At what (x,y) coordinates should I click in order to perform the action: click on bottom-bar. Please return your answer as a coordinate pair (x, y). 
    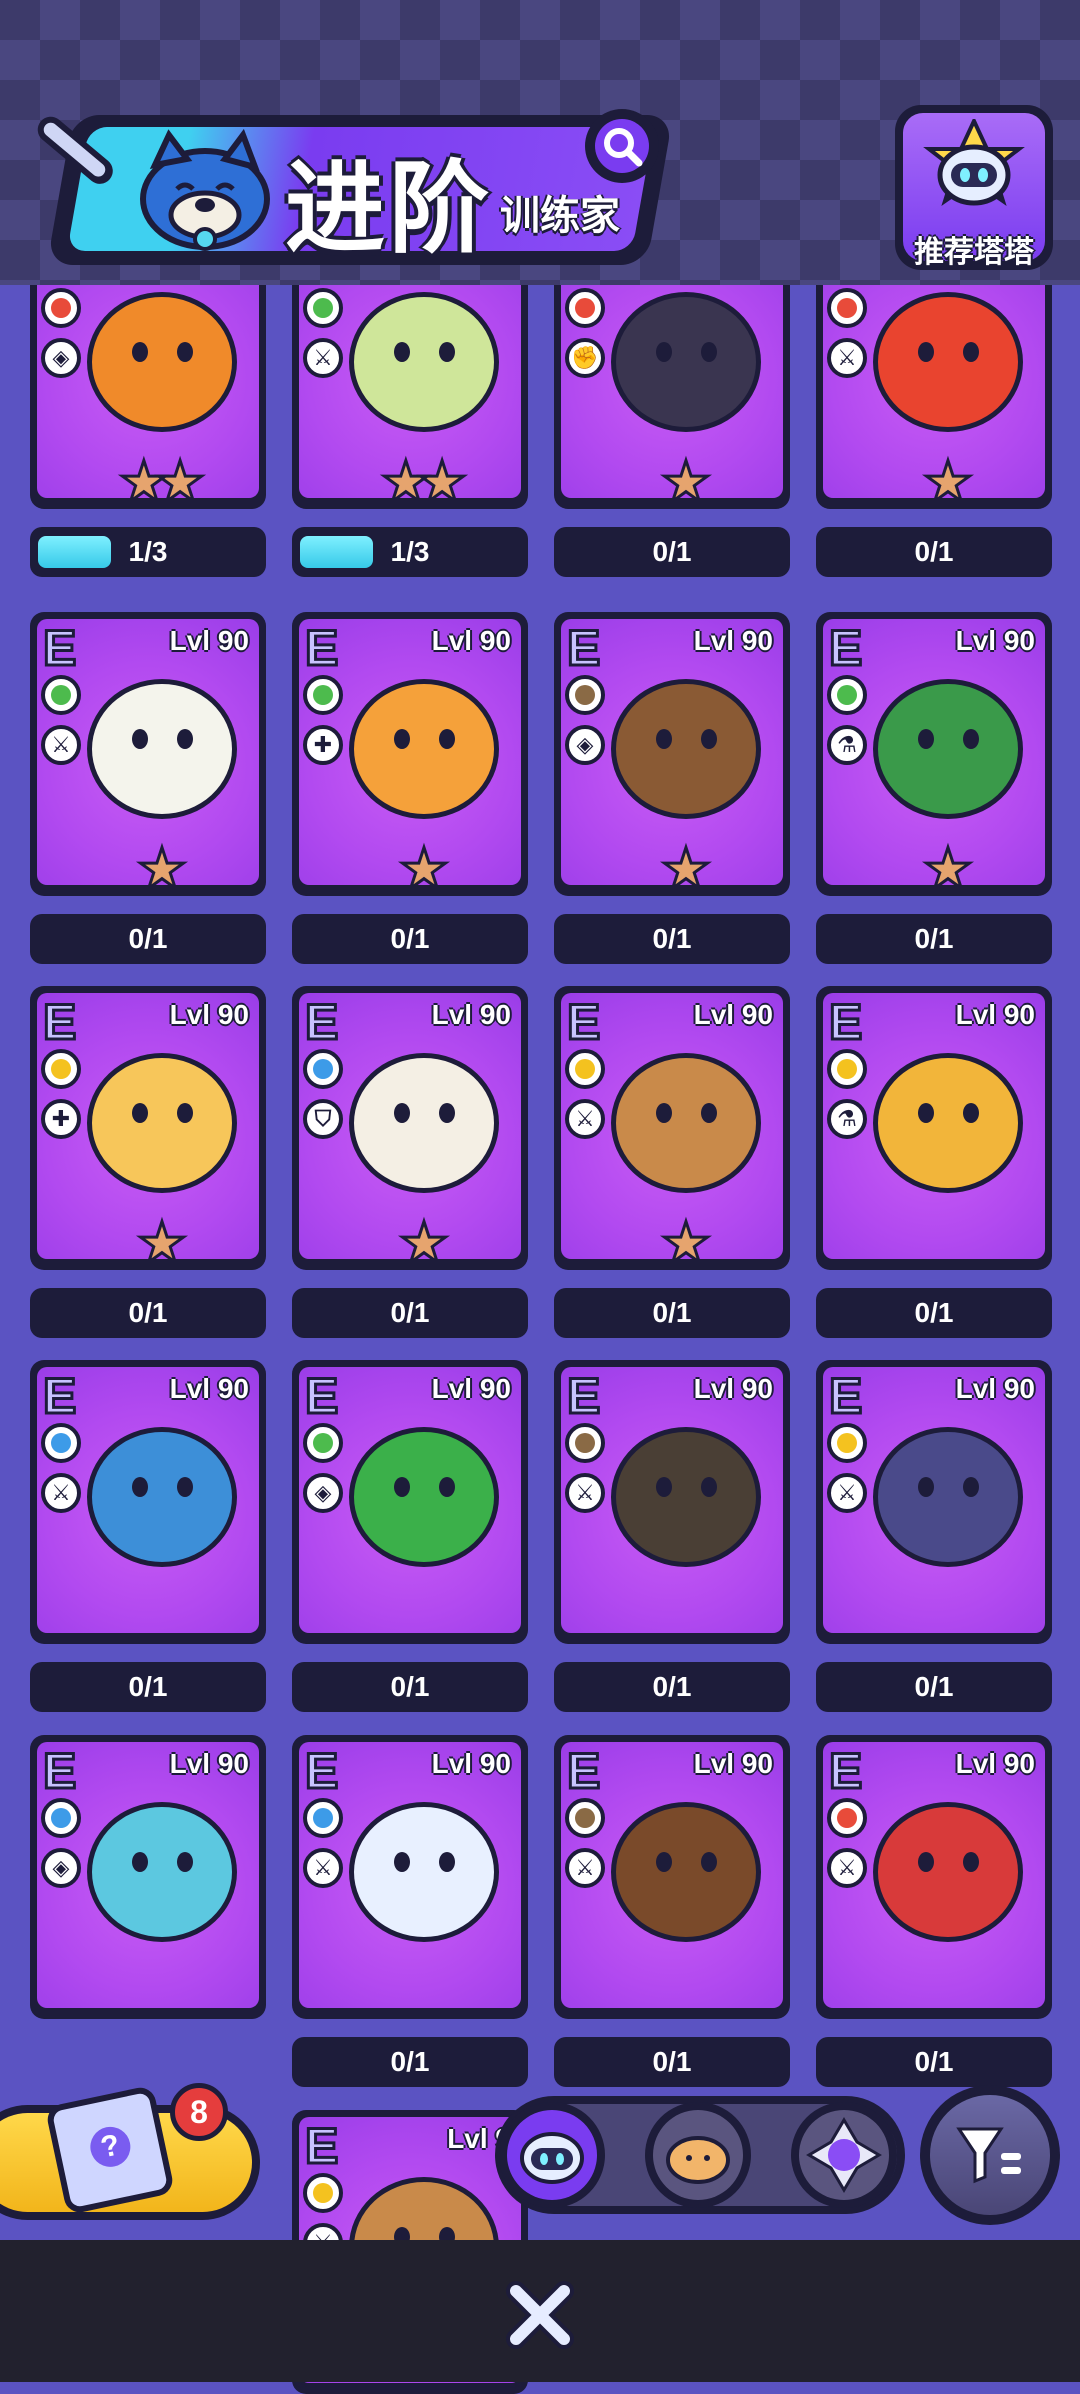
    Looking at the image, I should click on (540, 2311).